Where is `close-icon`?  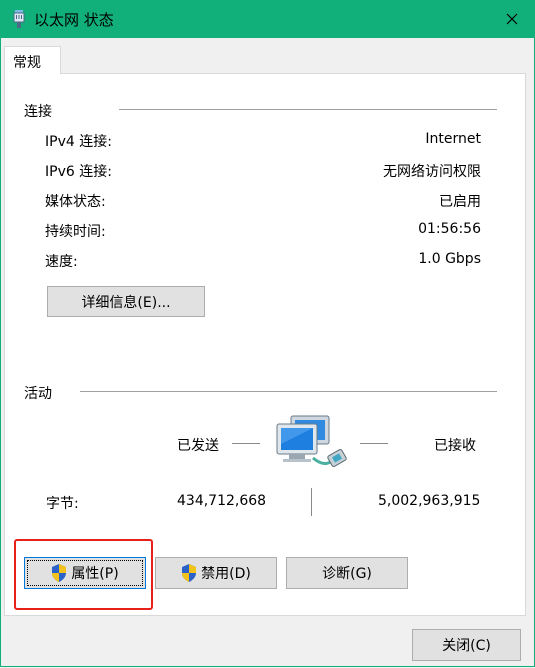
close-icon is located at coordinates (512, 19).